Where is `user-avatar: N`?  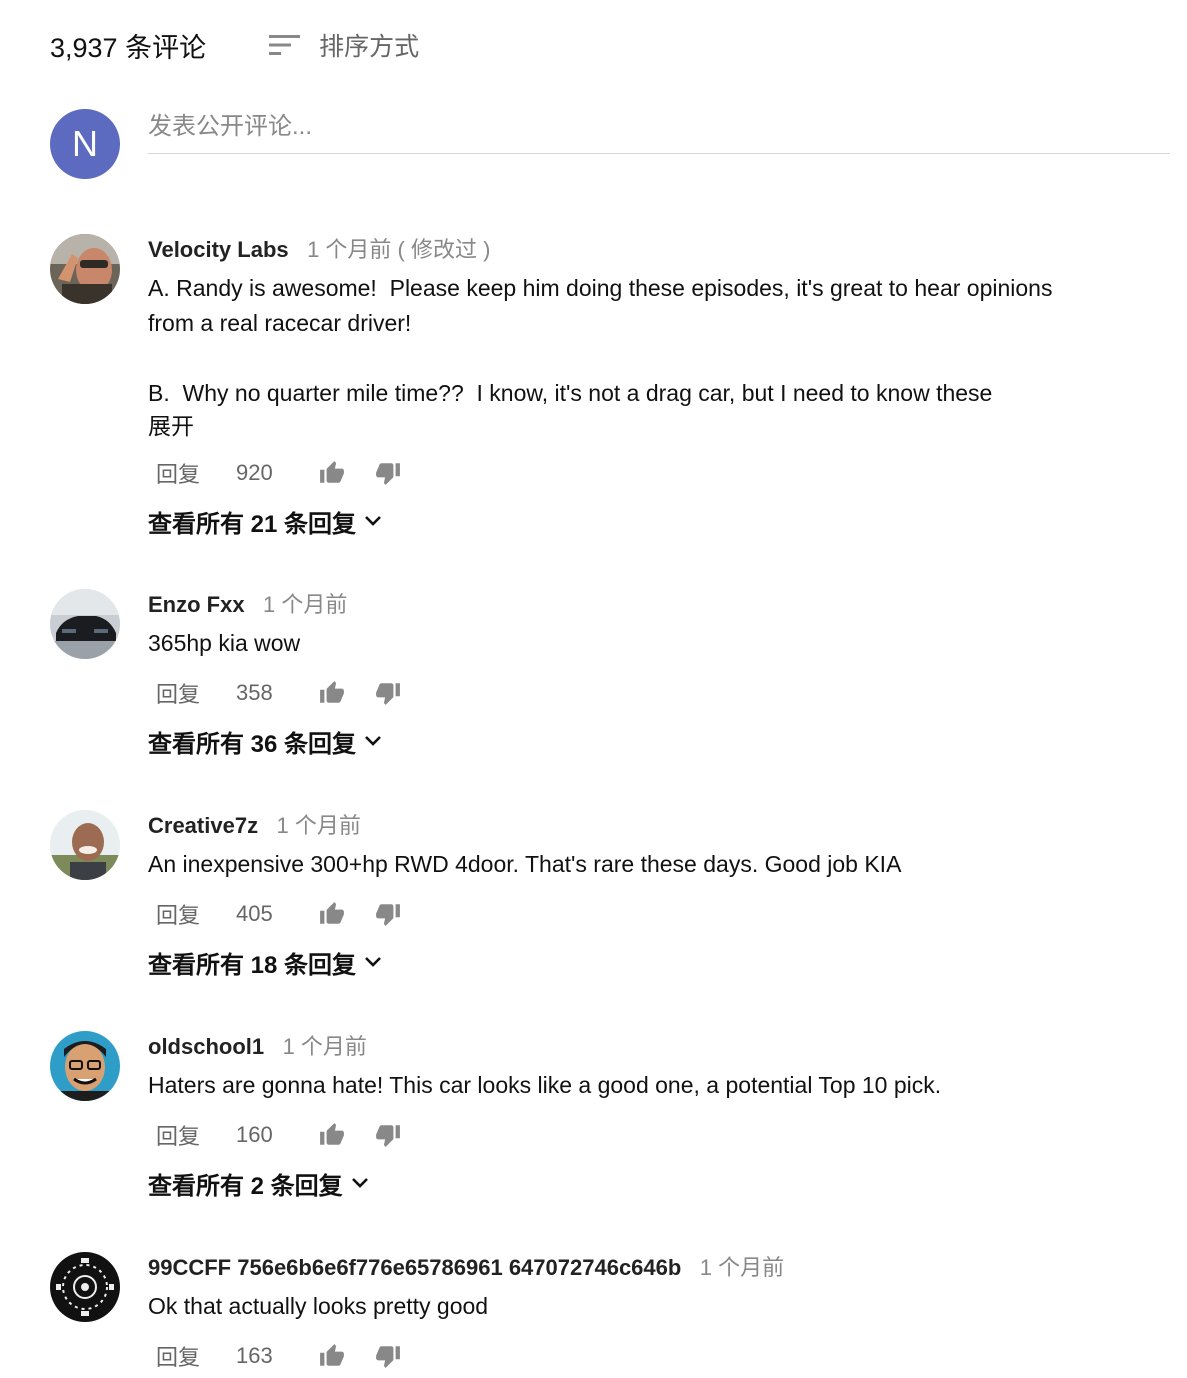 user-avatar: N is located at coordinates (85, 144).